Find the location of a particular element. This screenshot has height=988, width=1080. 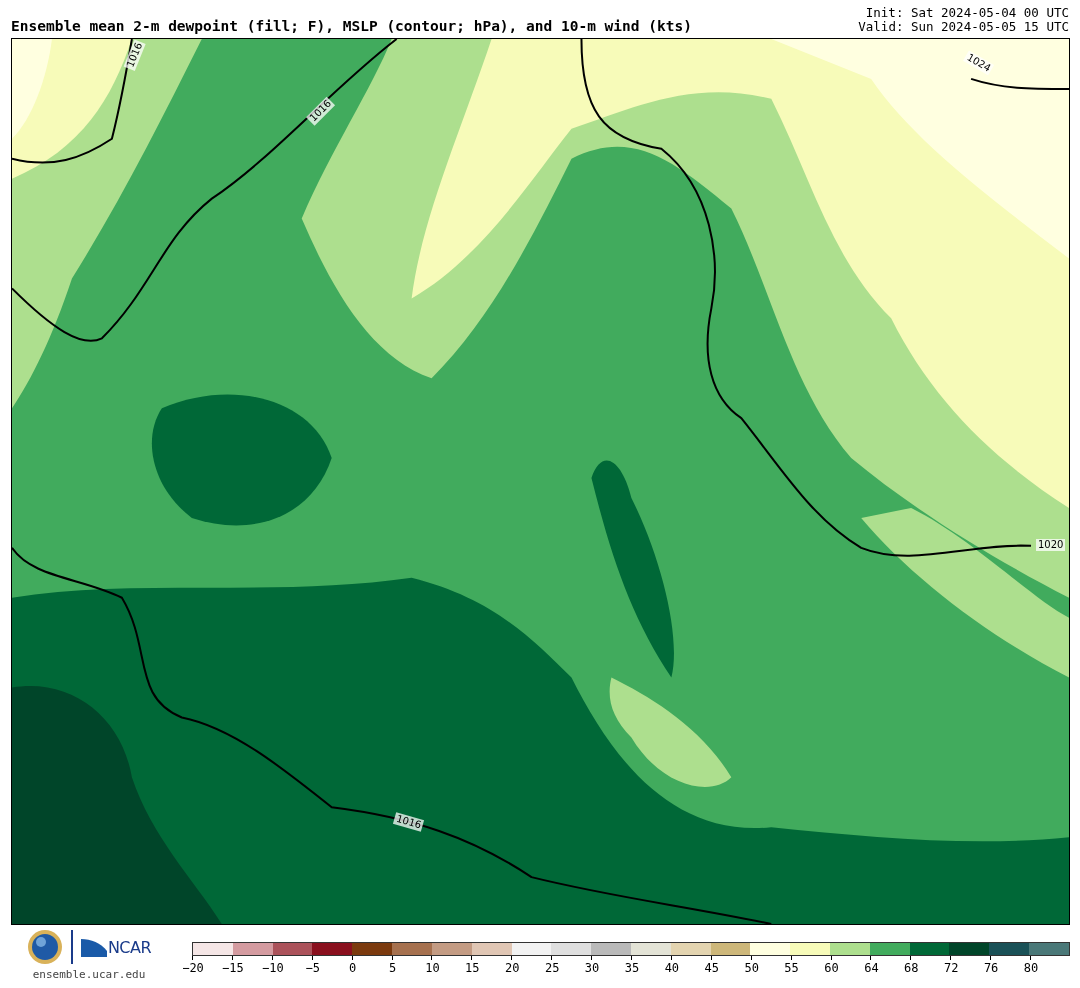

tick-label: 35 is located at coordinates (632, 968).